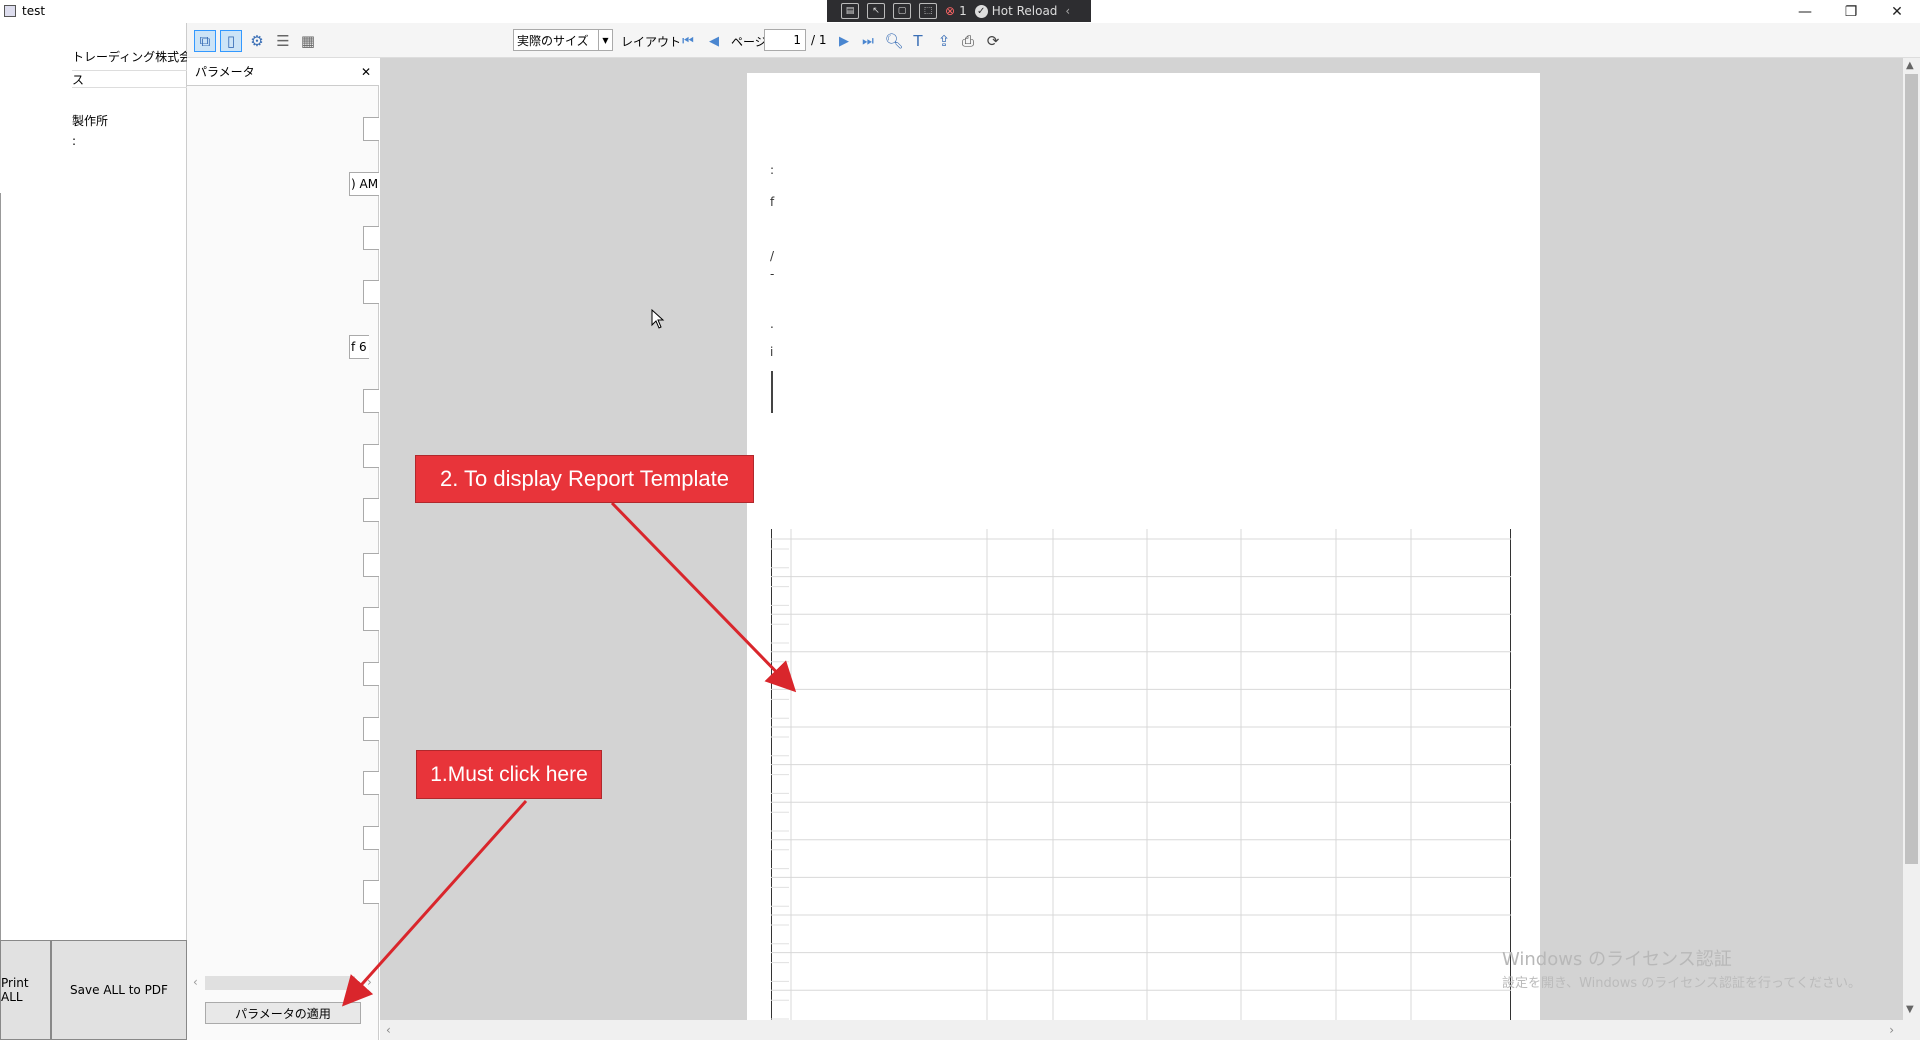 This screenshot has height=1040, width=1920. Describe the element at coordinates (280, 983) in the screenshot. I see `param-horizontal-scrollbar` at that location.